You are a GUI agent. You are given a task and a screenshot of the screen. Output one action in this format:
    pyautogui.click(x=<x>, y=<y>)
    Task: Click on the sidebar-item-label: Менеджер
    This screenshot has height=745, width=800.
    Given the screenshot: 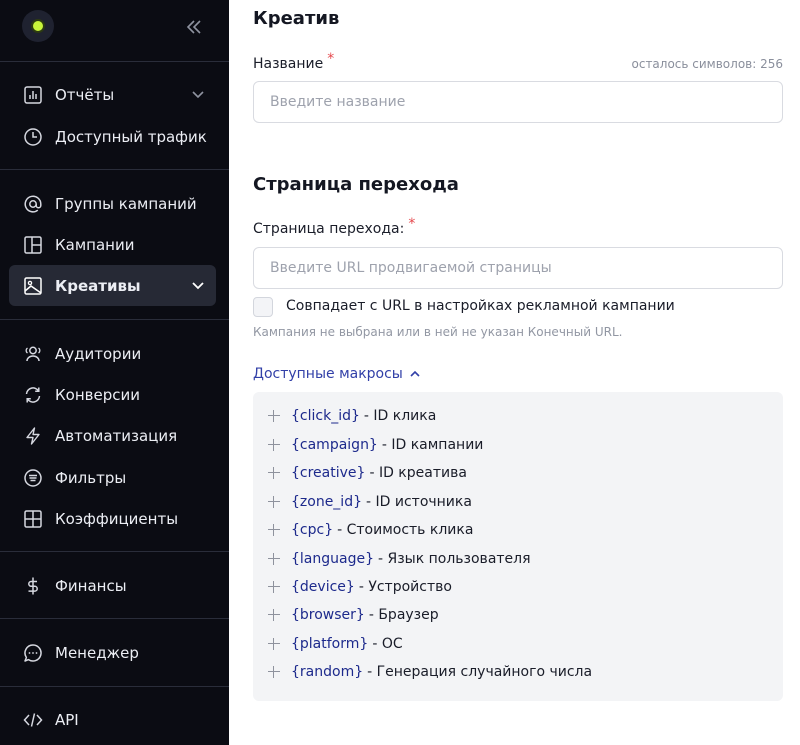 What is the action you would take?
    pyautogui.click(x=97, y=652)
    